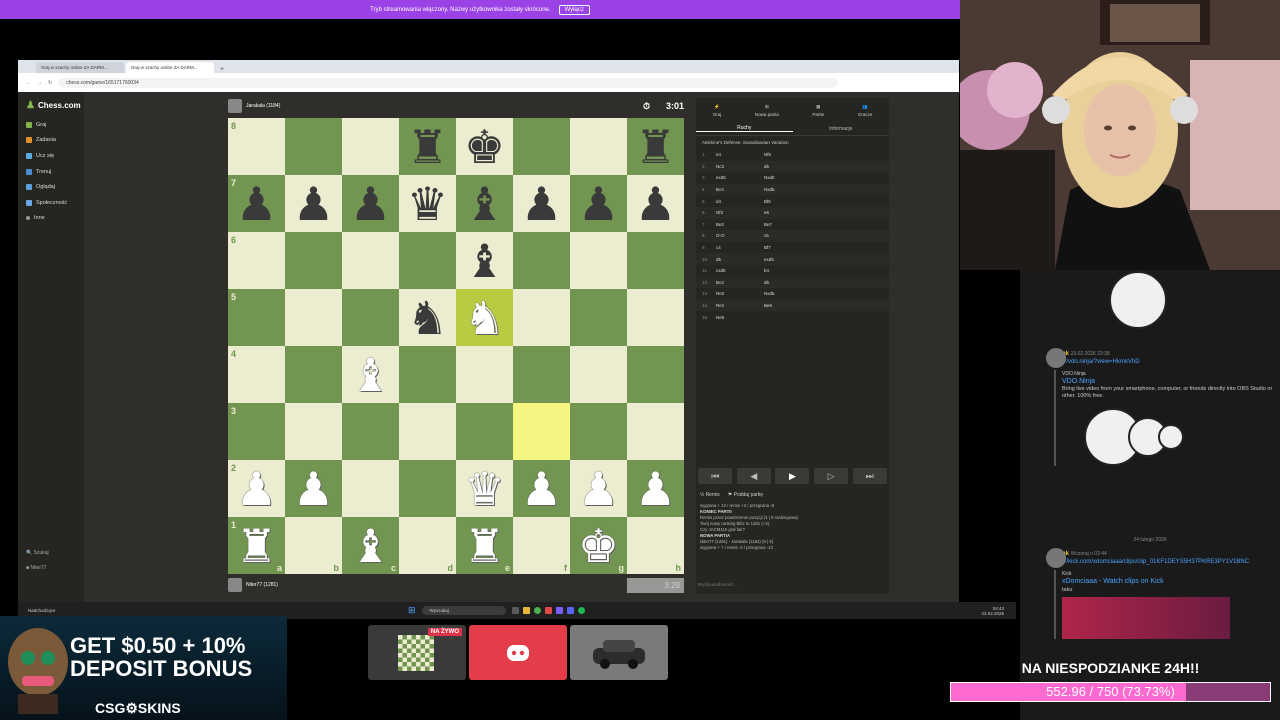 The height and width of the screenshot is (720, 1280). What do you see at coordinates (1168, 382) in the screenshot?
I see `embed-title: VDO.Ninja` at bounding box center [1168, 382].